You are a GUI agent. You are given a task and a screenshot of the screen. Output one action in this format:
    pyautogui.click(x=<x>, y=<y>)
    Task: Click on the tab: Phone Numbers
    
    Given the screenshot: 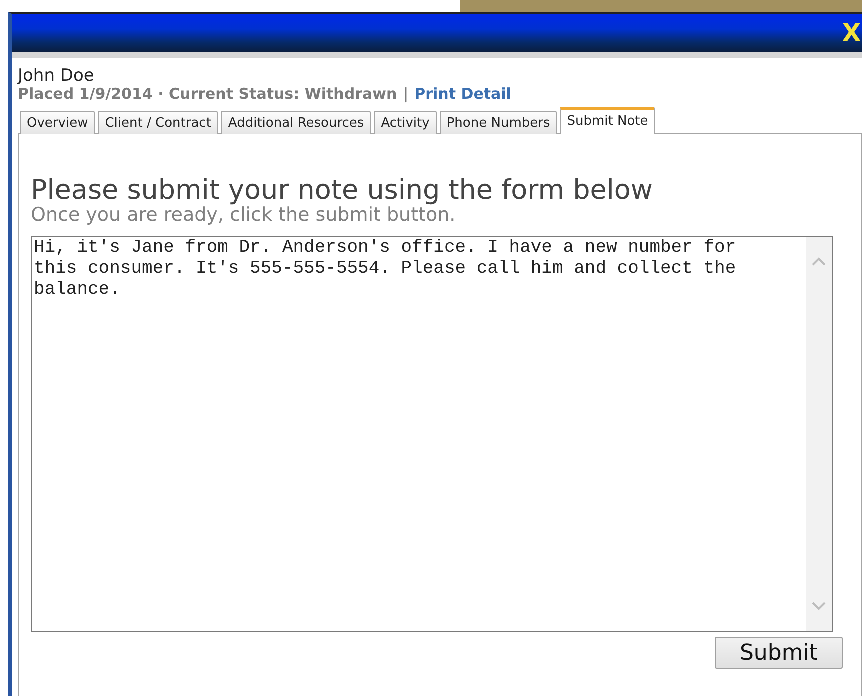 What is the action you would take?
    pyautogui.click(x=499, y=122)
    